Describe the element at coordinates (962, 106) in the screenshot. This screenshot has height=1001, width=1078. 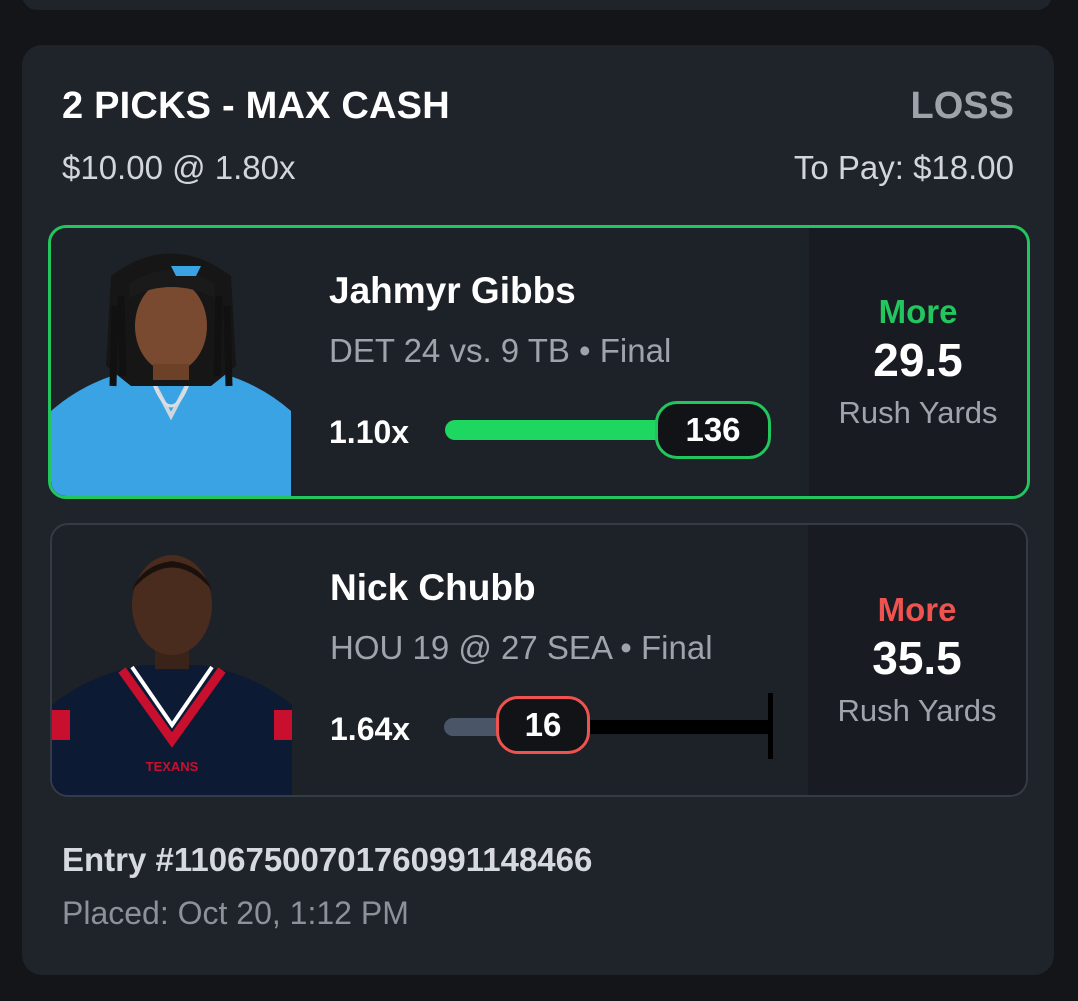
I see `result-badge: LOSS` at that location.